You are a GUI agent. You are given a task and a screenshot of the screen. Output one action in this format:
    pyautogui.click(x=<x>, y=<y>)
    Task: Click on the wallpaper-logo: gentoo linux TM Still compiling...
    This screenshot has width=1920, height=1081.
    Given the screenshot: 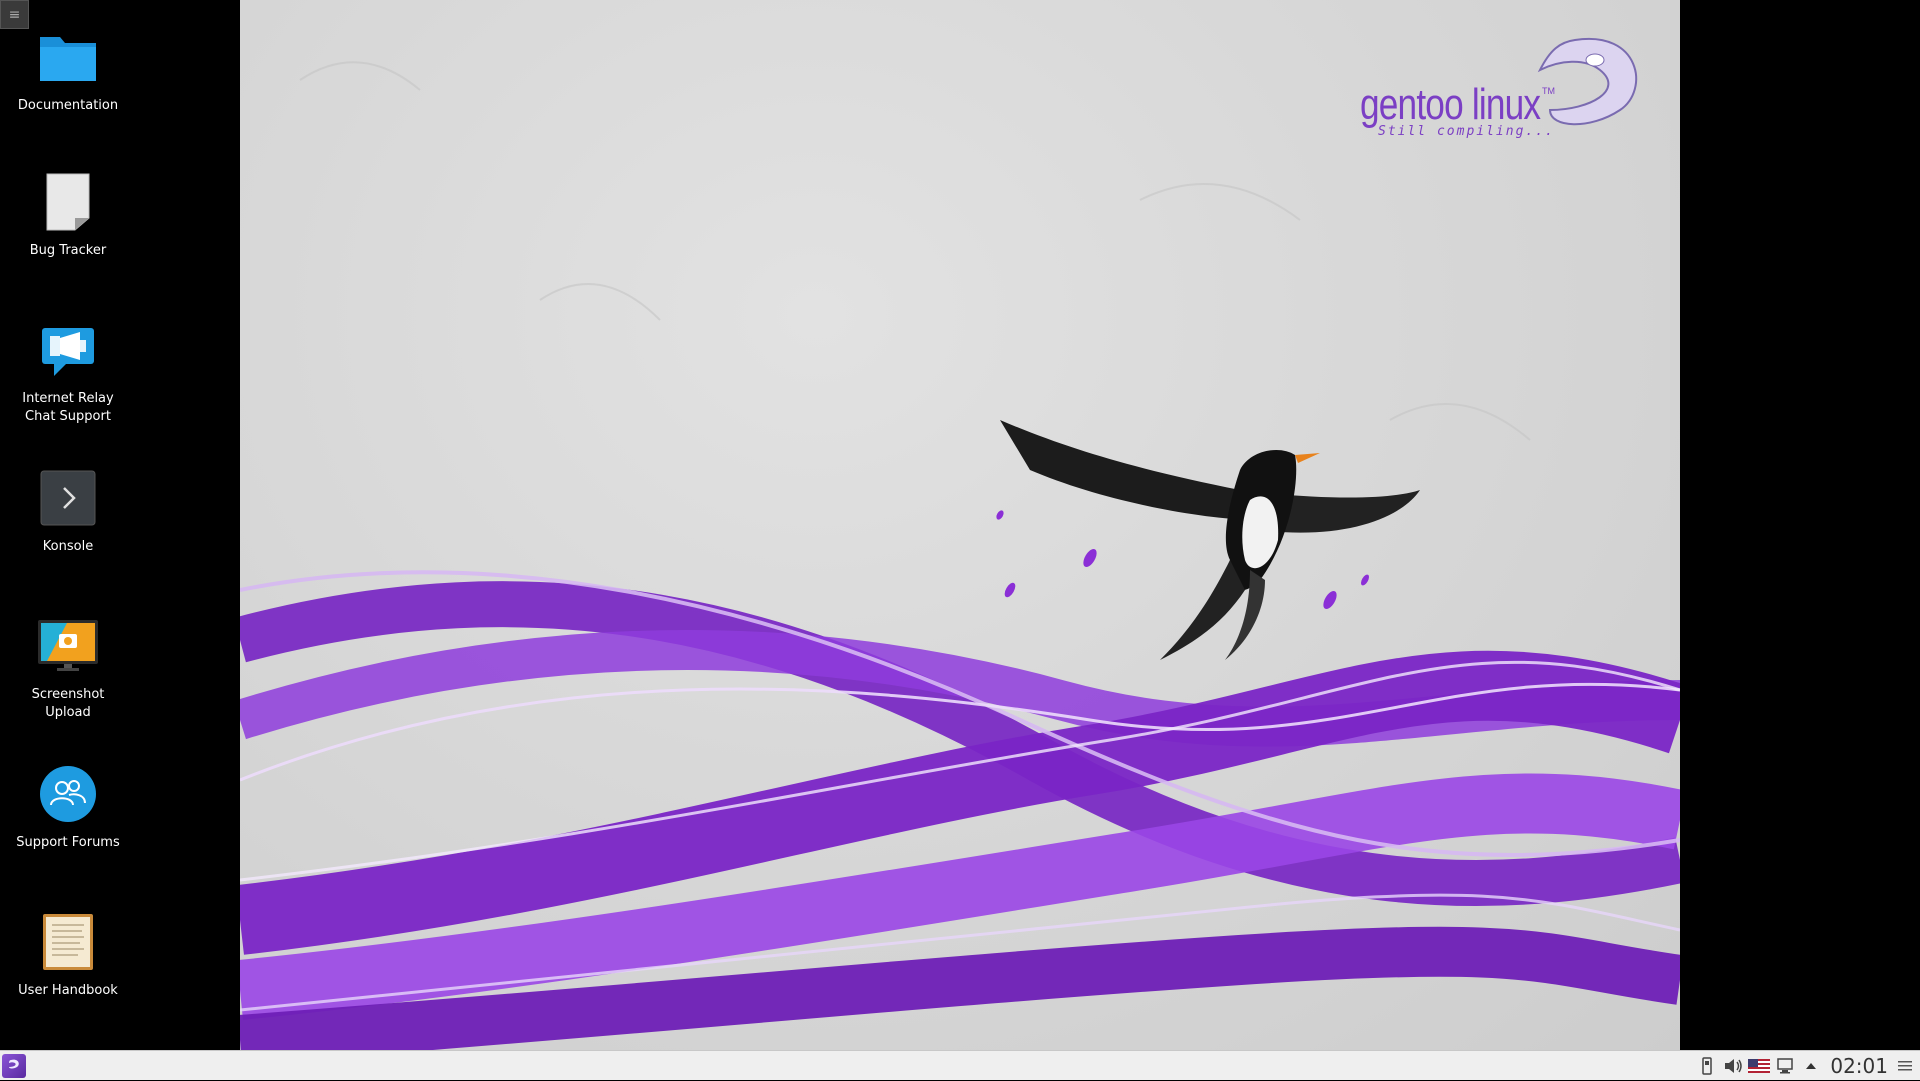 What is the action you would take?
    pyautogui.click(x=1480, y=109)
    